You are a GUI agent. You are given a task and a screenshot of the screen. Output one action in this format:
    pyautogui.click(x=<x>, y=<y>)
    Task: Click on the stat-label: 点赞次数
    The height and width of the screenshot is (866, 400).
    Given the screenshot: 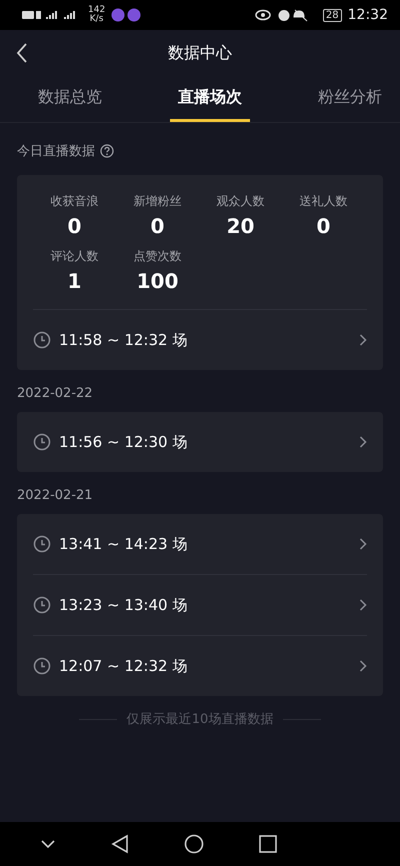 What is the action you would take?
    pyautogui.click(x=158, y=256)
    